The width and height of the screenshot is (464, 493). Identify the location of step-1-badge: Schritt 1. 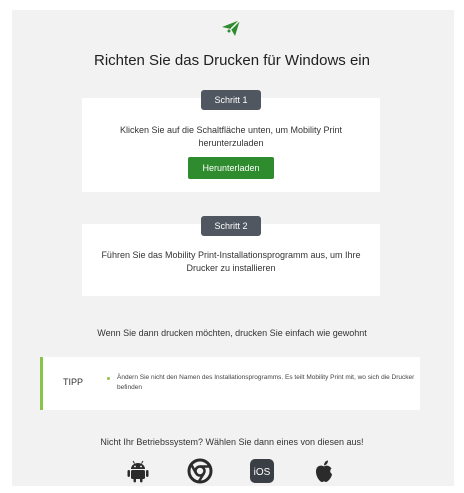
(231, 100).